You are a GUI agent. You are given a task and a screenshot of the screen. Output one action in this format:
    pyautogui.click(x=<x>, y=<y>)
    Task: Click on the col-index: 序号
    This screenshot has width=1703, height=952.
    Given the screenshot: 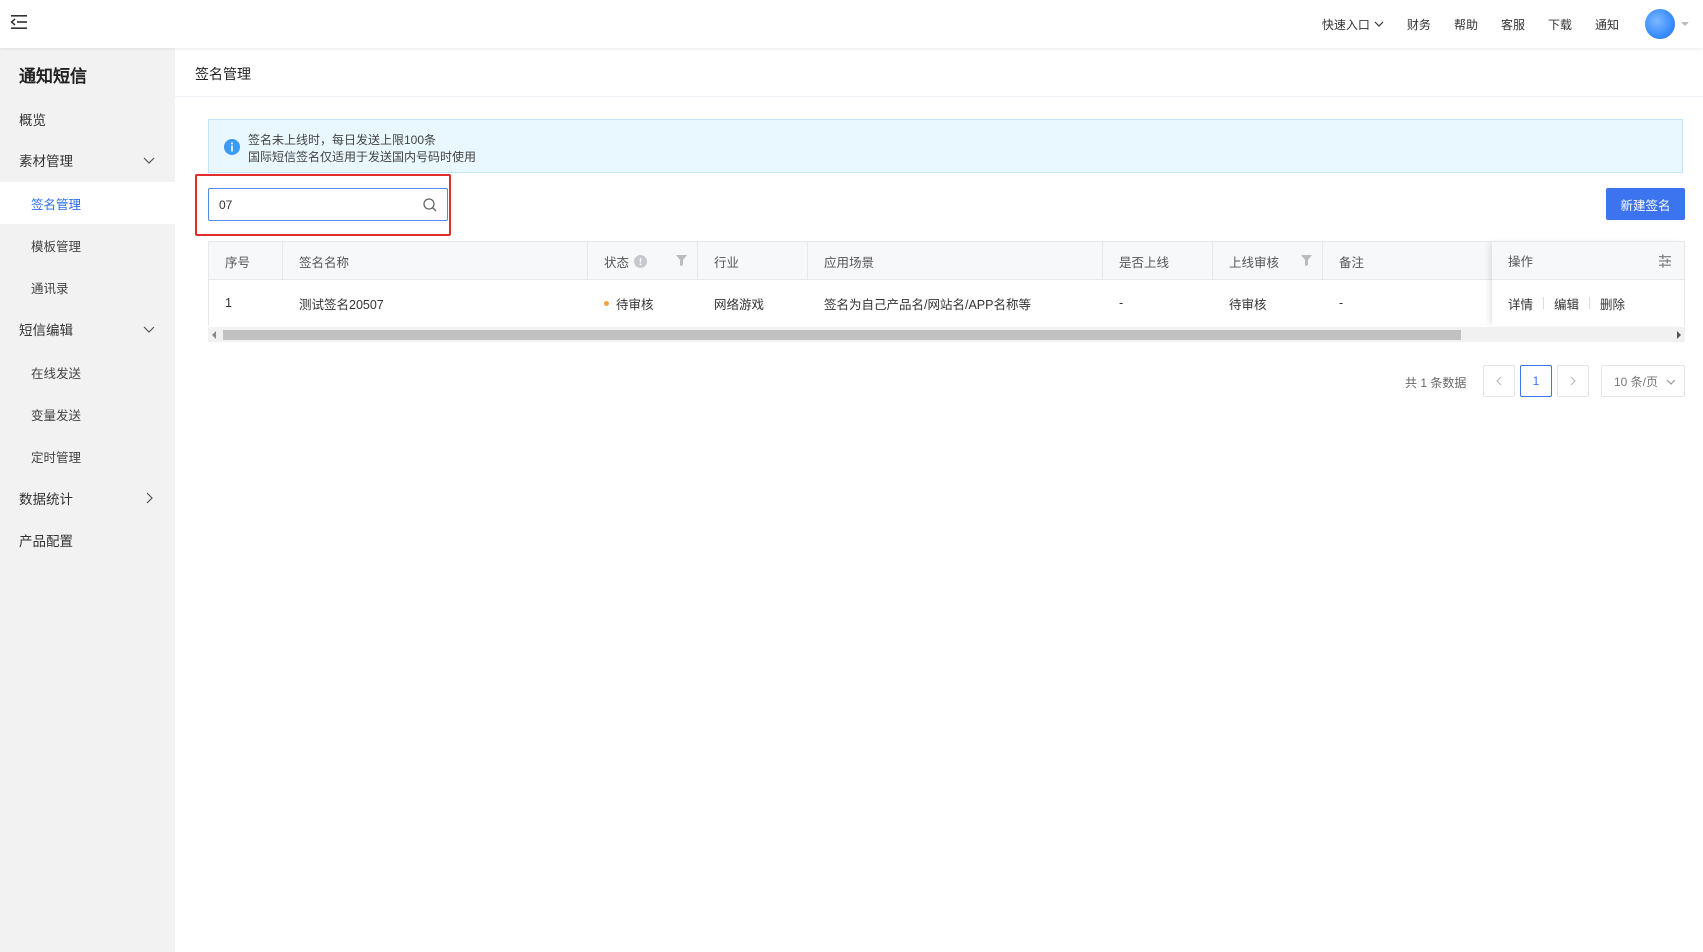 What is the action you would take?
    pyautogui.click(x=246, y=261)
    